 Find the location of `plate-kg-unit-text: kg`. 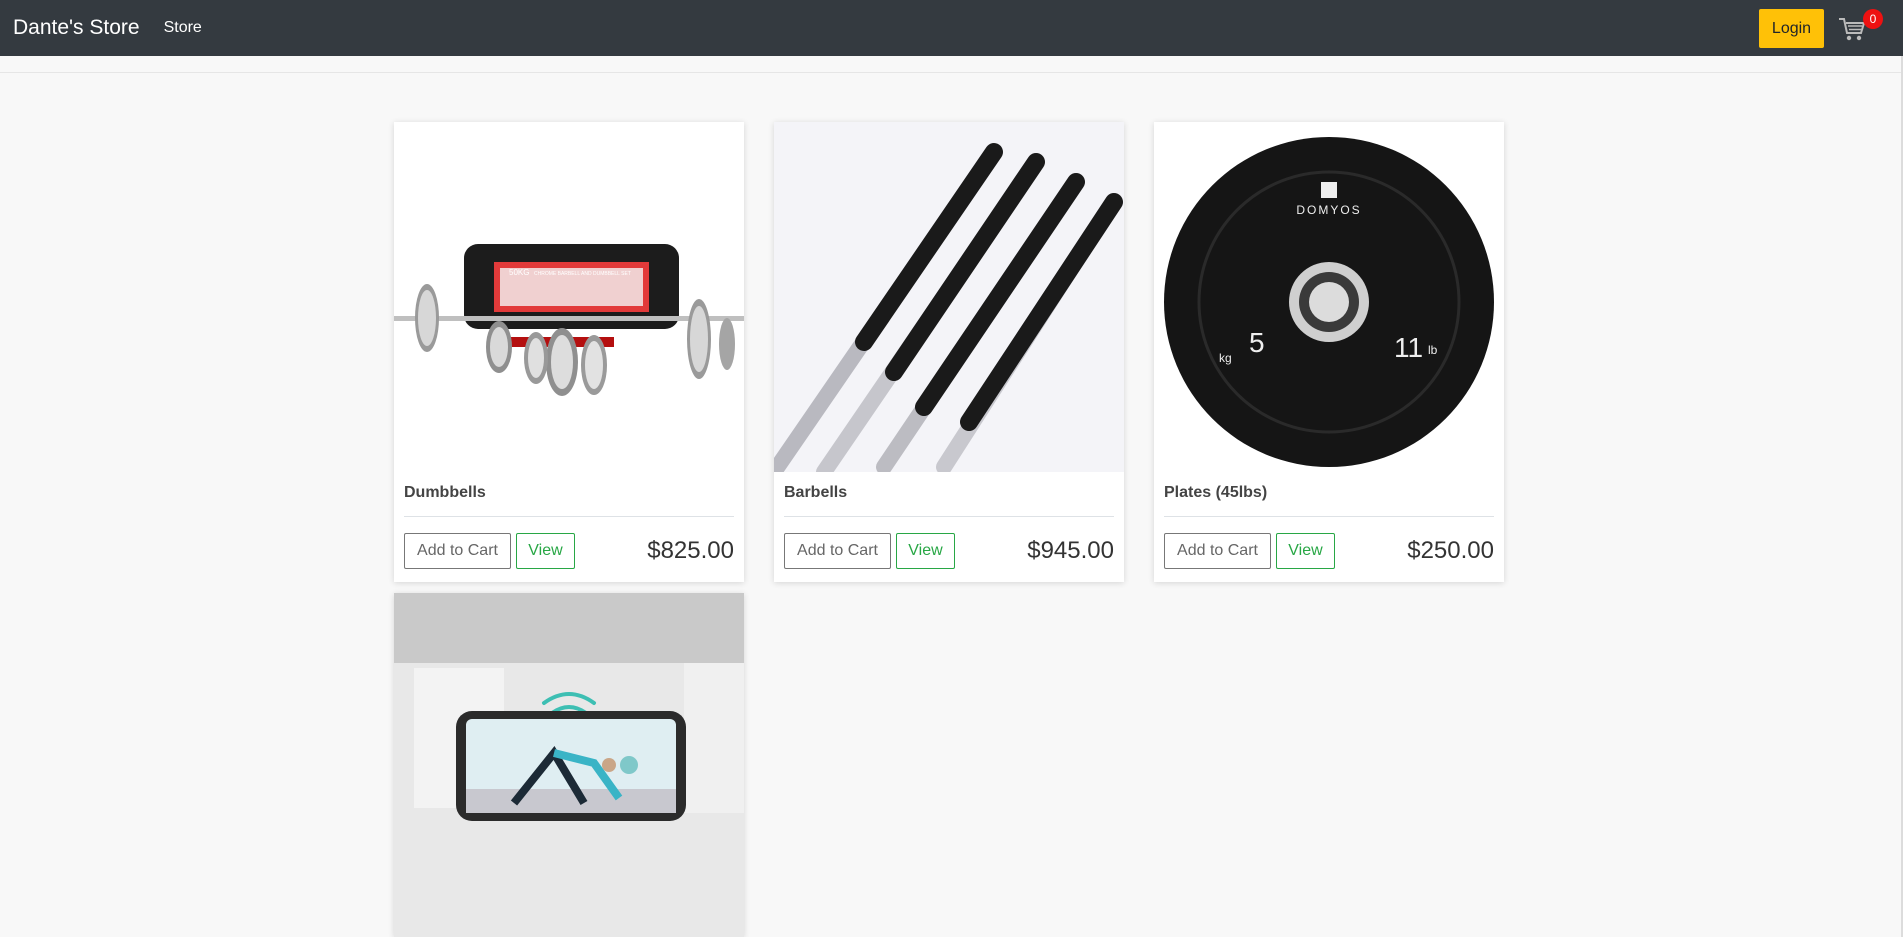

plate-kg-unit-text: kg is located at coordinates (1225, 358).